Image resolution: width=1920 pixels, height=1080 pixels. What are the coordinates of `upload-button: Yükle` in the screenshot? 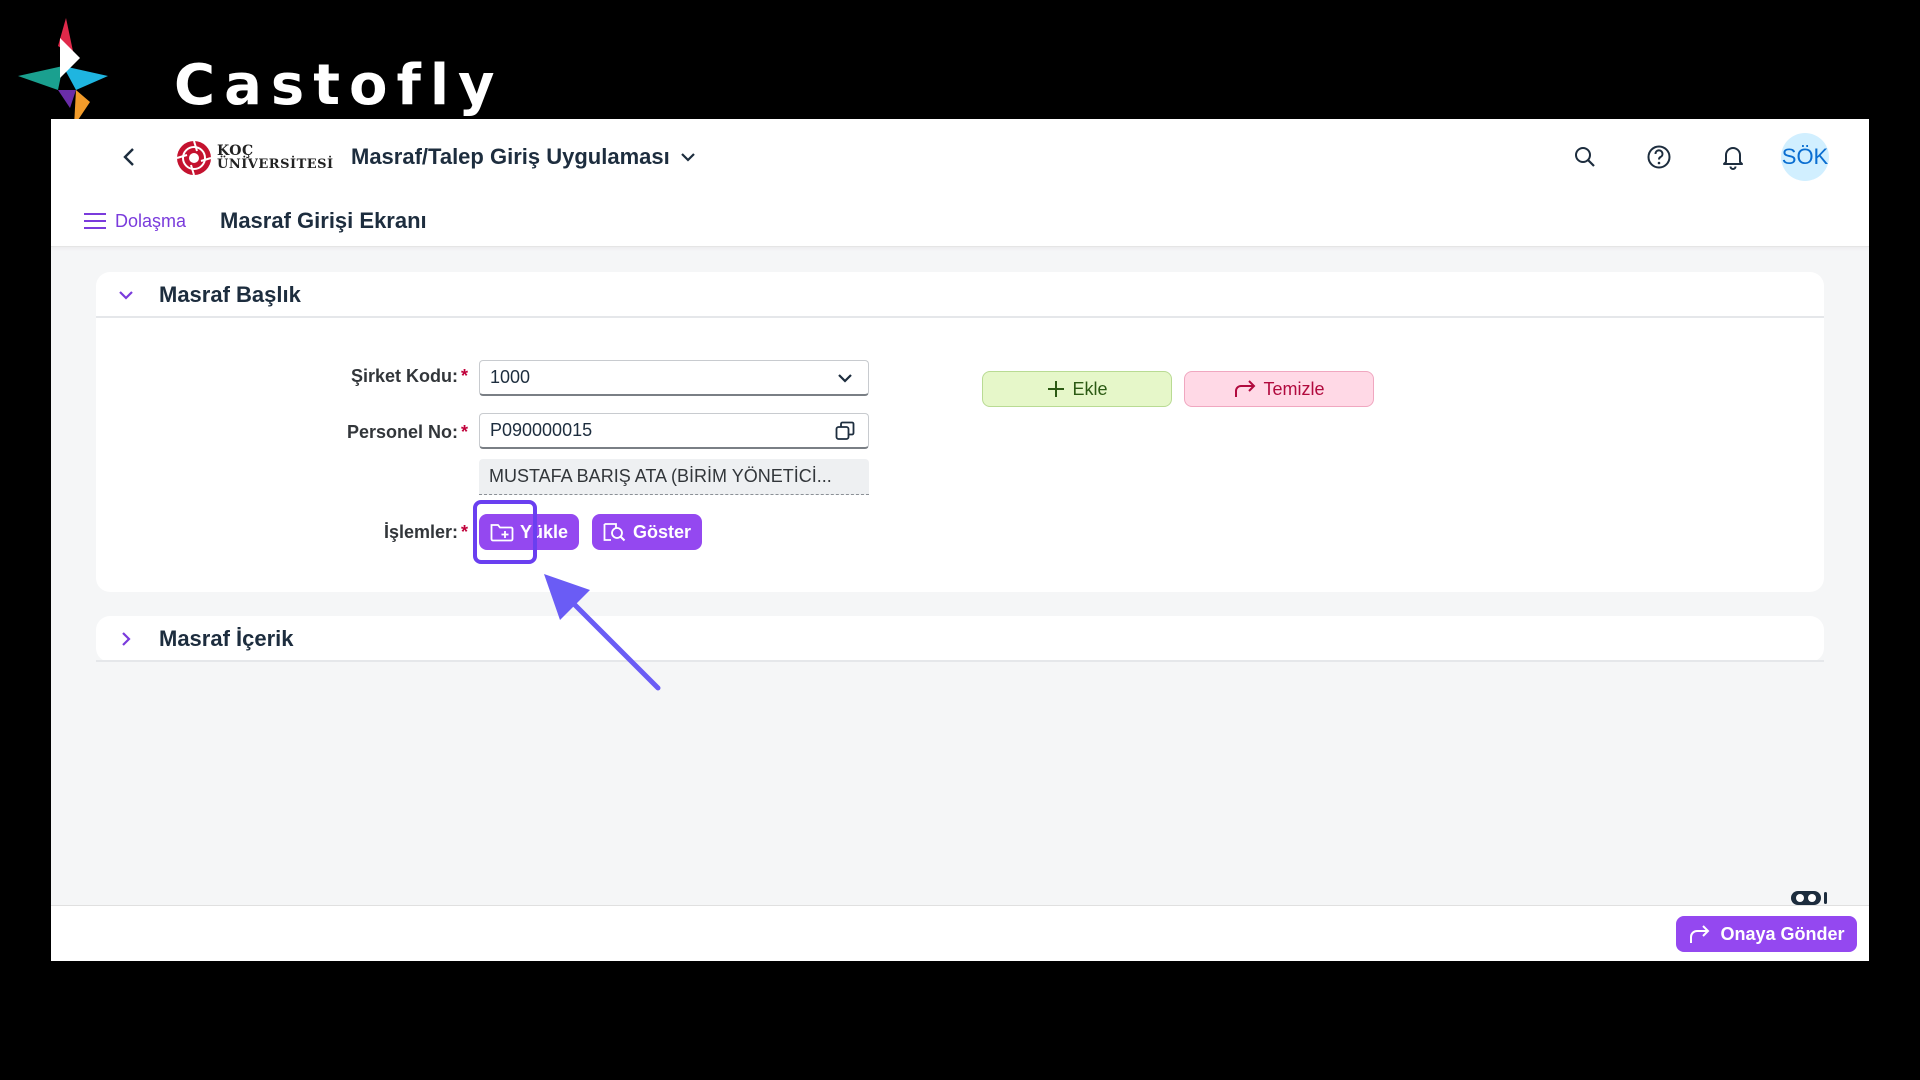 It's located at (529, 532).